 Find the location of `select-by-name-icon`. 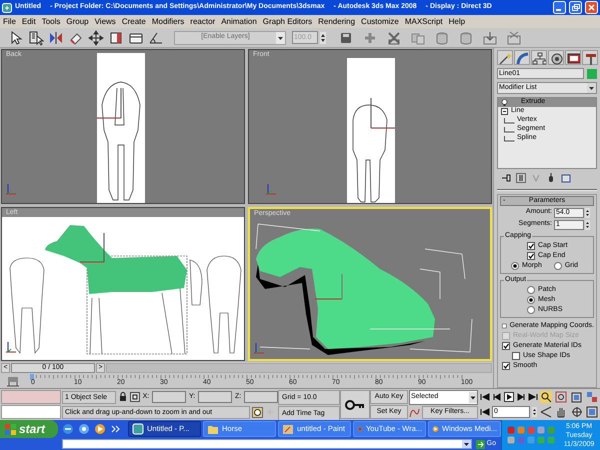

select-by-name-icon is located at coordinates (36, 38).